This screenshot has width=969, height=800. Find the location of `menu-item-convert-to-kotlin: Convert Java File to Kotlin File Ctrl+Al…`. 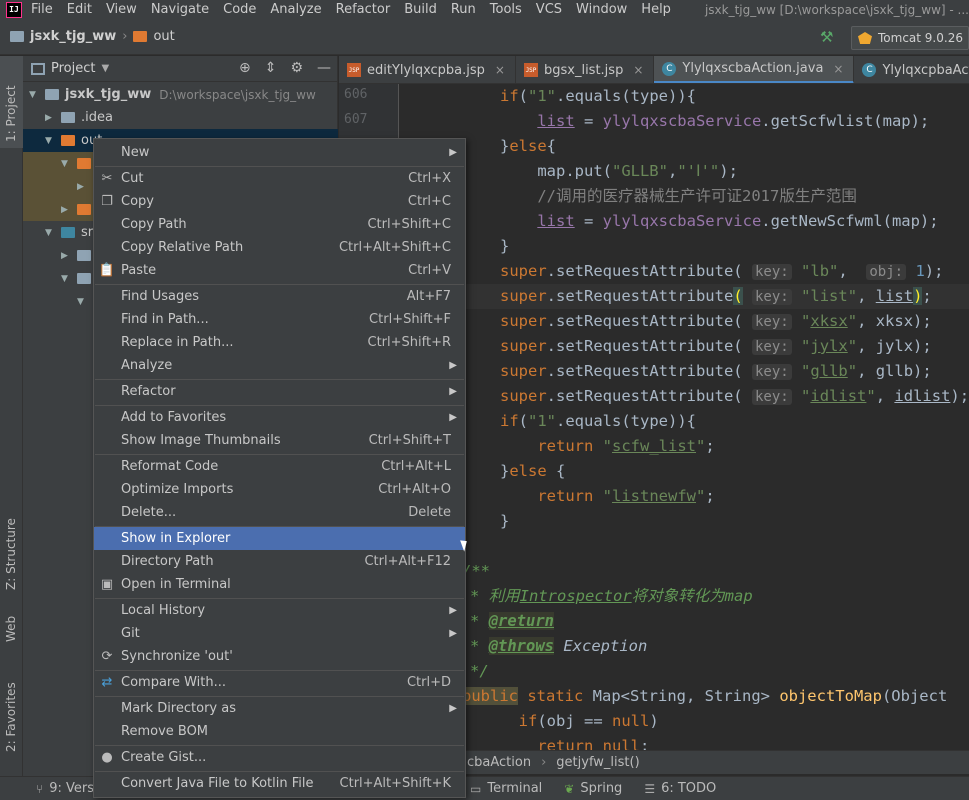

menu-item-convert-to-kotlin: Convert Java File to Kotlin File Ctrl+Al… is located at coordinates (279, 783).